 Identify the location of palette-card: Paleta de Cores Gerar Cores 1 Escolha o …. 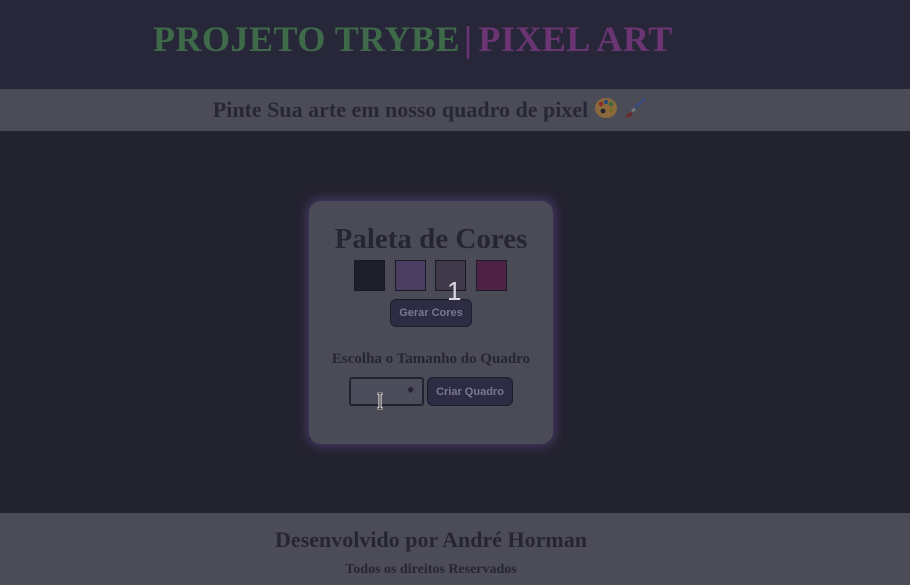
(431, 322).